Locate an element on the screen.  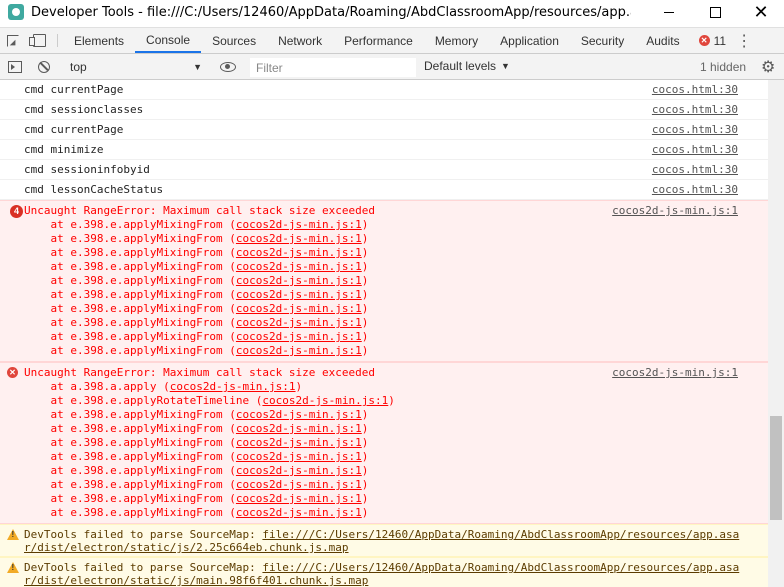
log-levels-dropdown: Default levels ▼ is located at coordinates (467, 66).